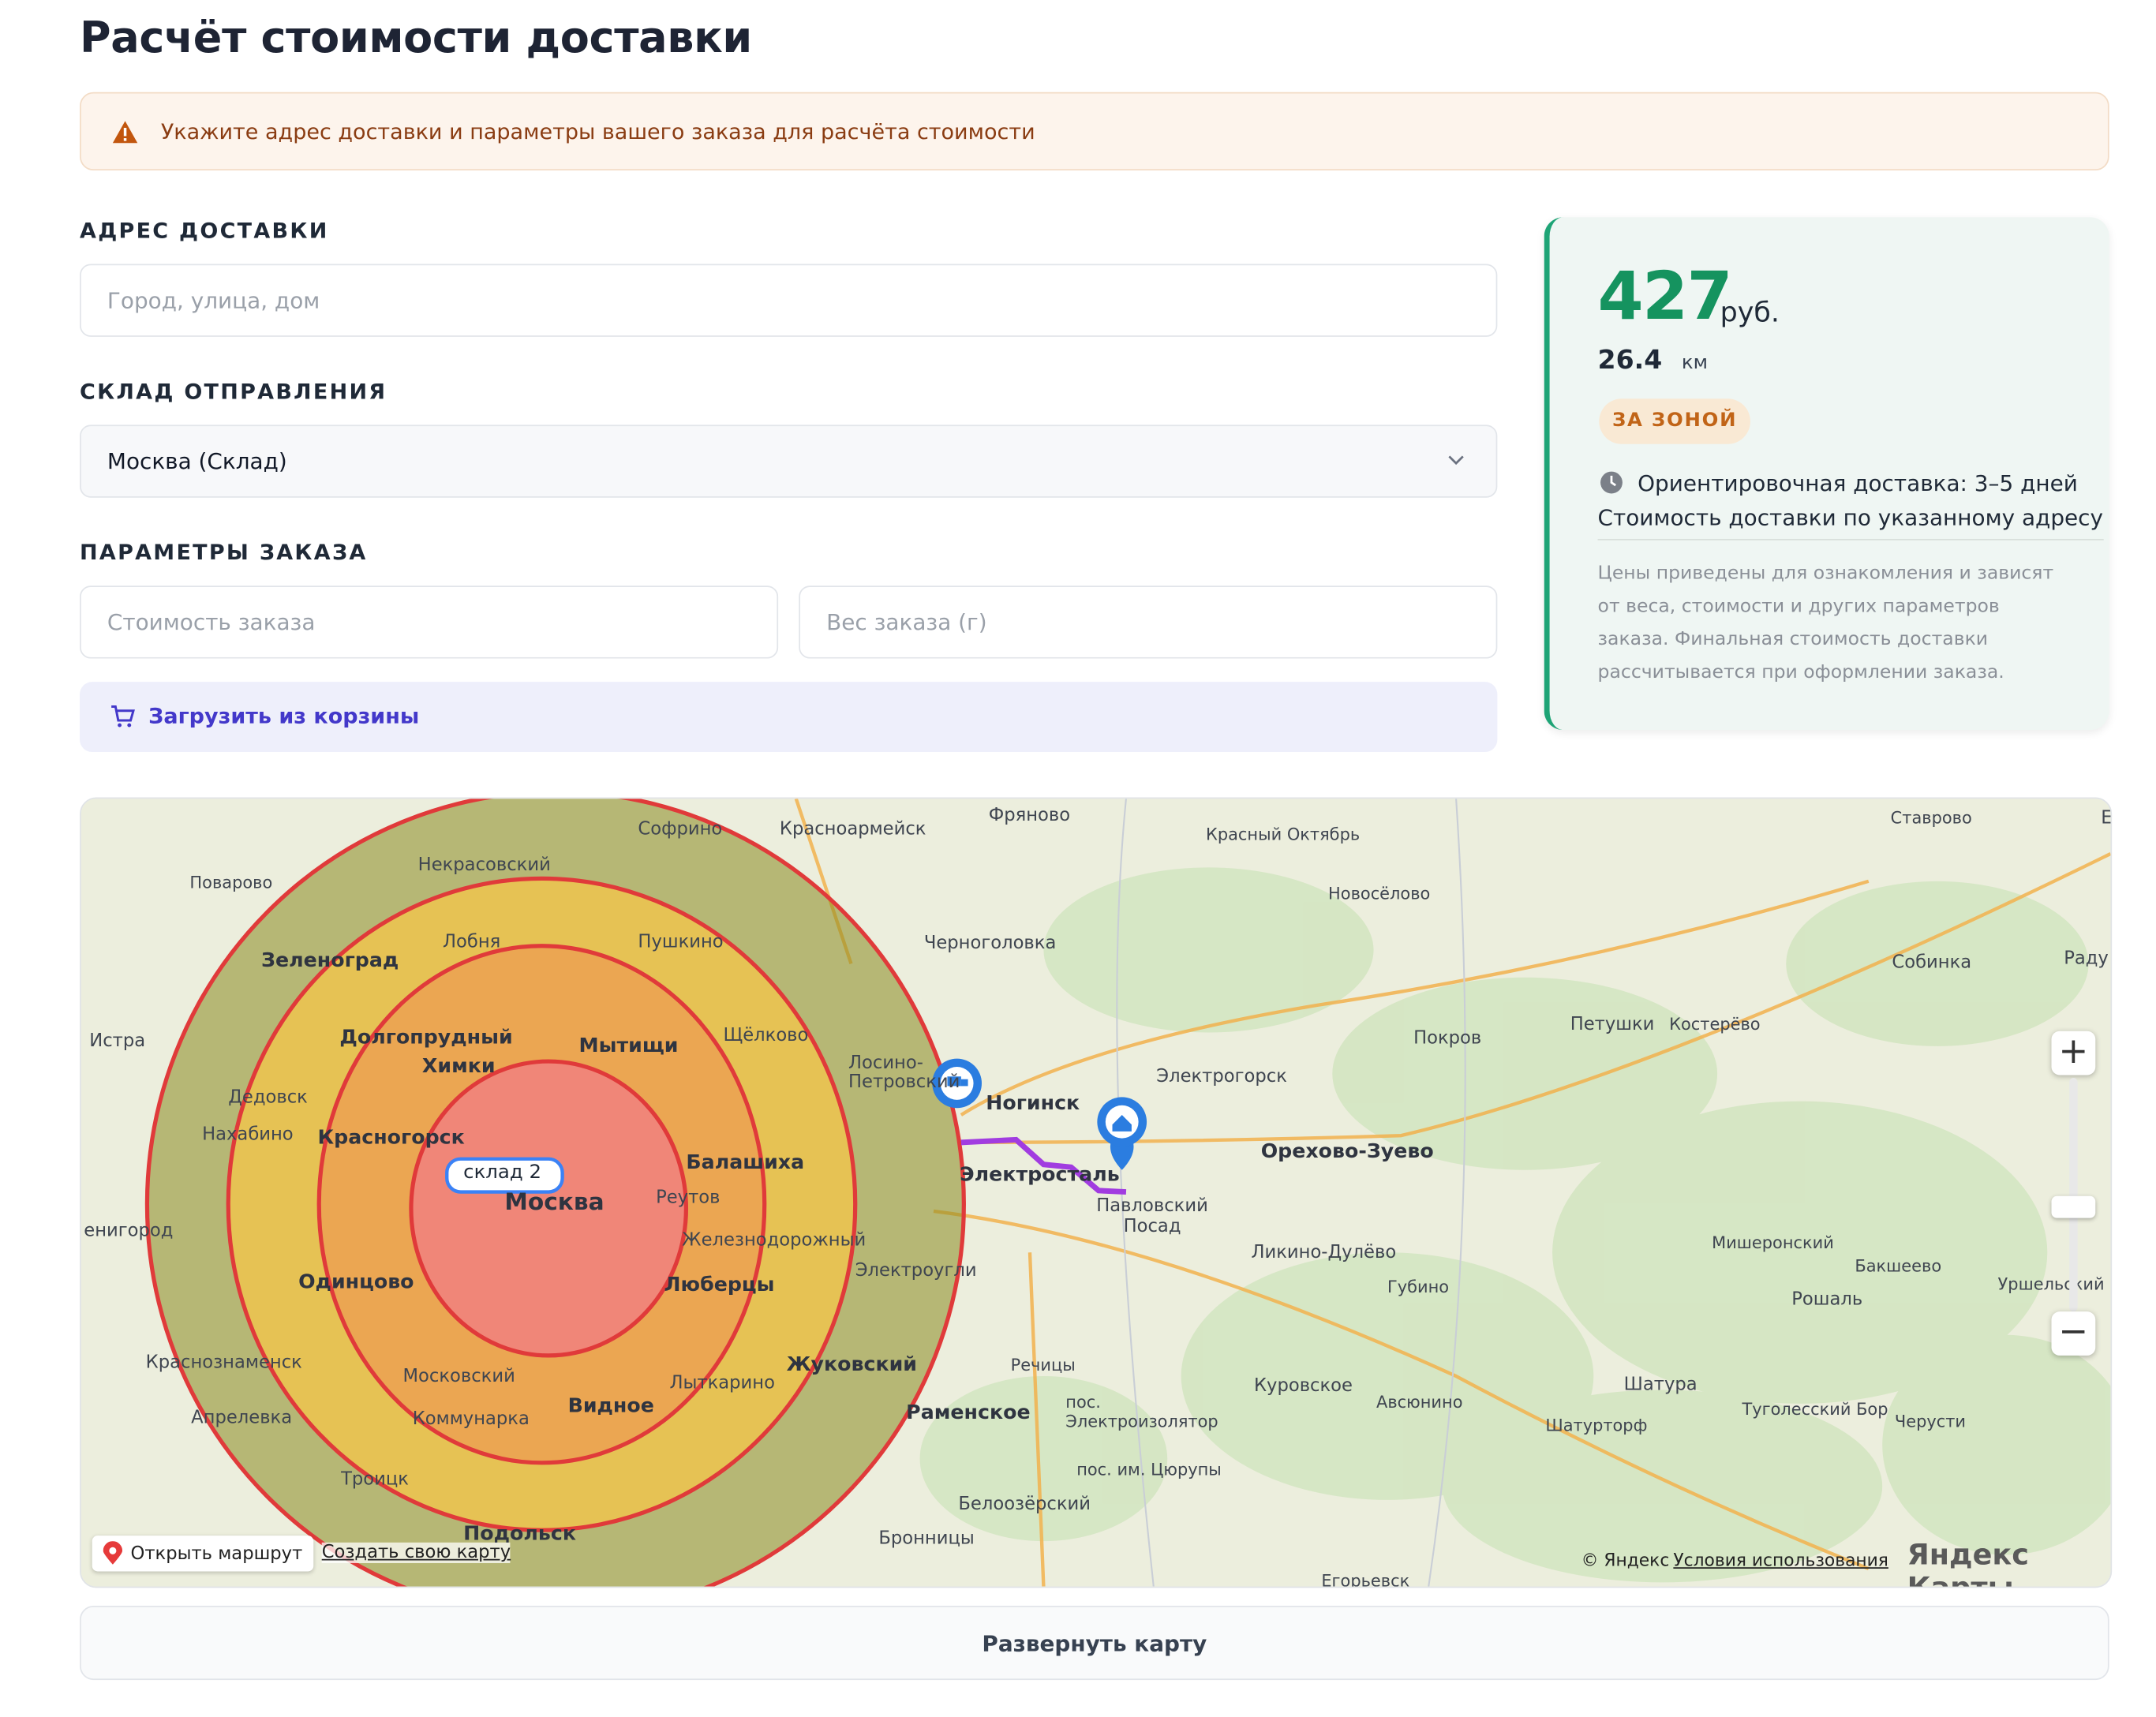 This screenshot has height=1717, width=2156. What do you see at coordinates (471, 1419) in the screenshot?
I see `map-label-kommunarka: Коммунарка` at bounding box center [471, 1419].